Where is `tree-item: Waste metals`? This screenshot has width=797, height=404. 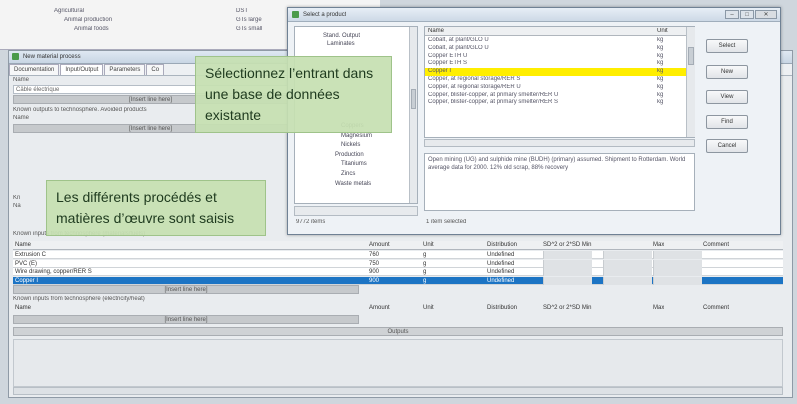 tree-item: Waste metals is located at coordinates (353, 184).